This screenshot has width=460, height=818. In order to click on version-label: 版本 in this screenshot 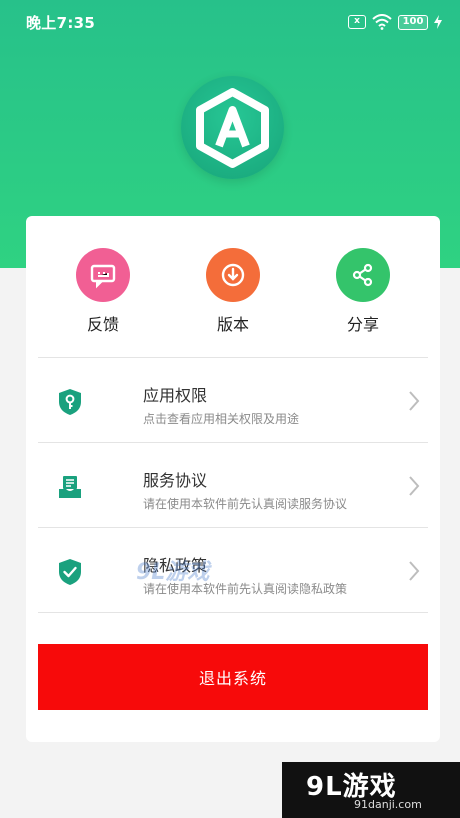, I will do `click(232, 324)`.